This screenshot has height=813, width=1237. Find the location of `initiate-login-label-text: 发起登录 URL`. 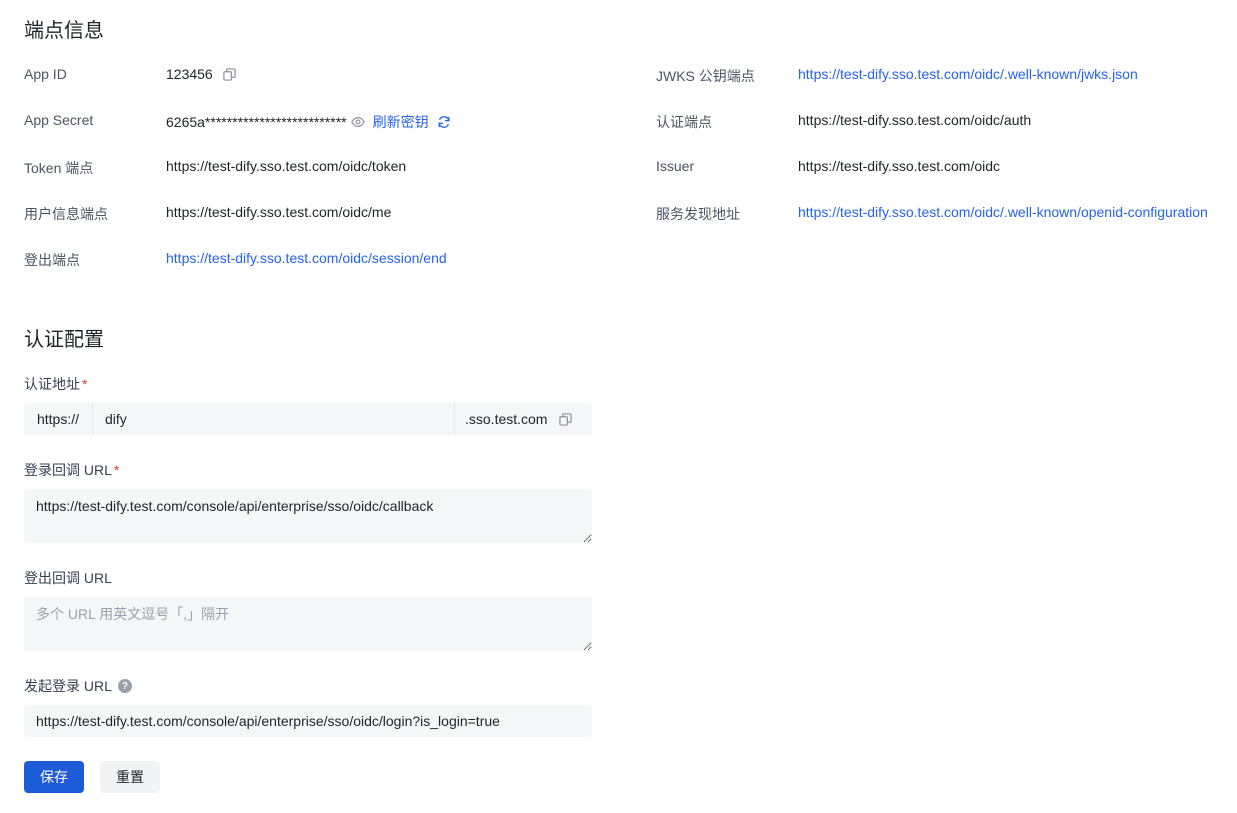

initiate-login-label-text: 发起登录 URL is located at coordinates (68, 686).